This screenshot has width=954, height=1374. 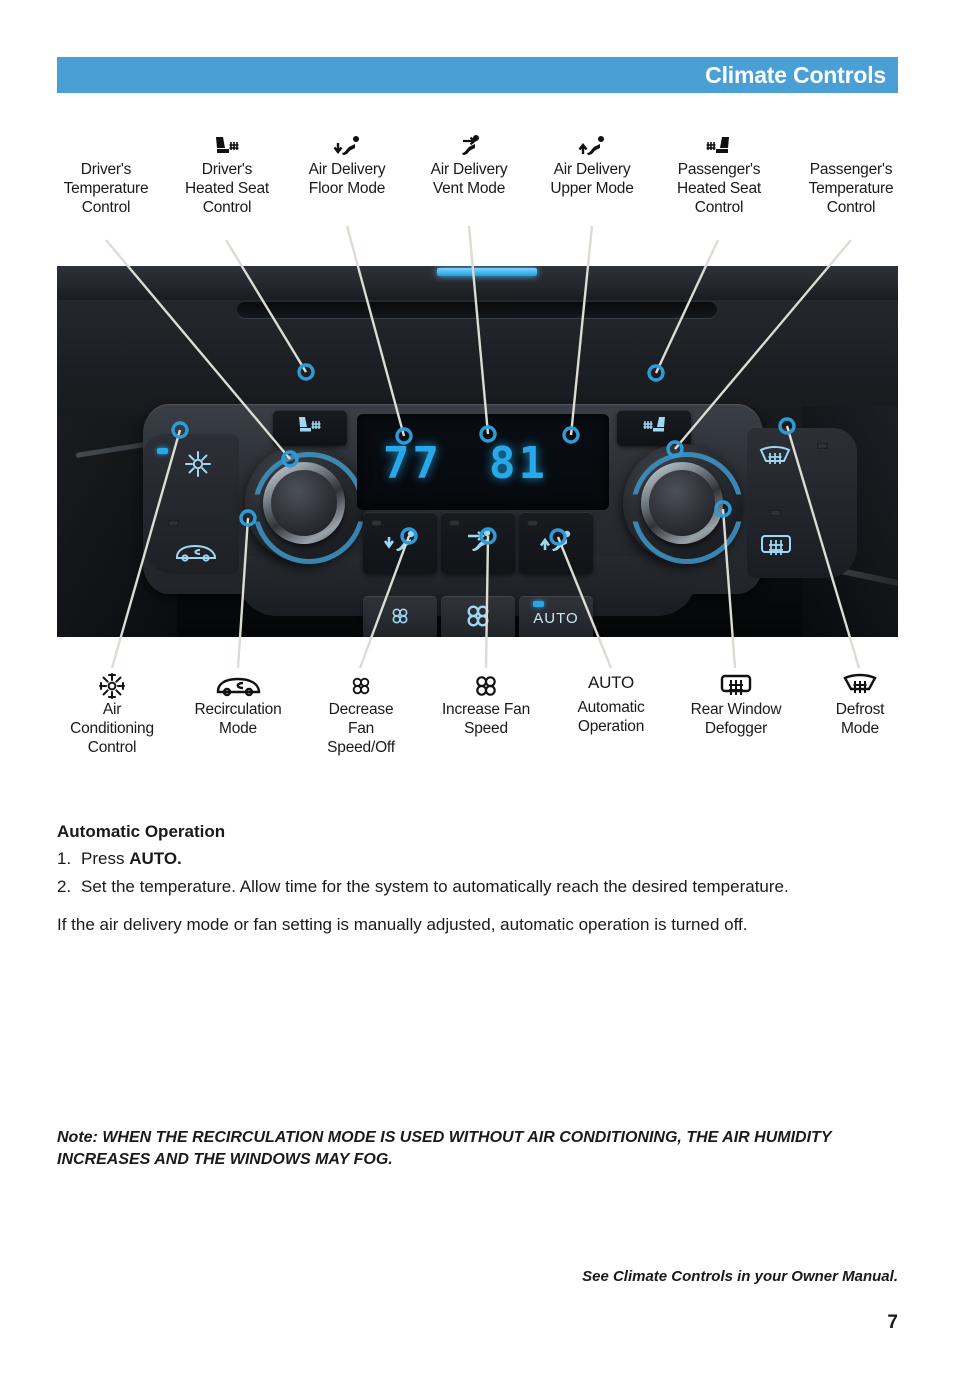 I want to click on increase-fan-speed-button, so click(x=478, y=616).